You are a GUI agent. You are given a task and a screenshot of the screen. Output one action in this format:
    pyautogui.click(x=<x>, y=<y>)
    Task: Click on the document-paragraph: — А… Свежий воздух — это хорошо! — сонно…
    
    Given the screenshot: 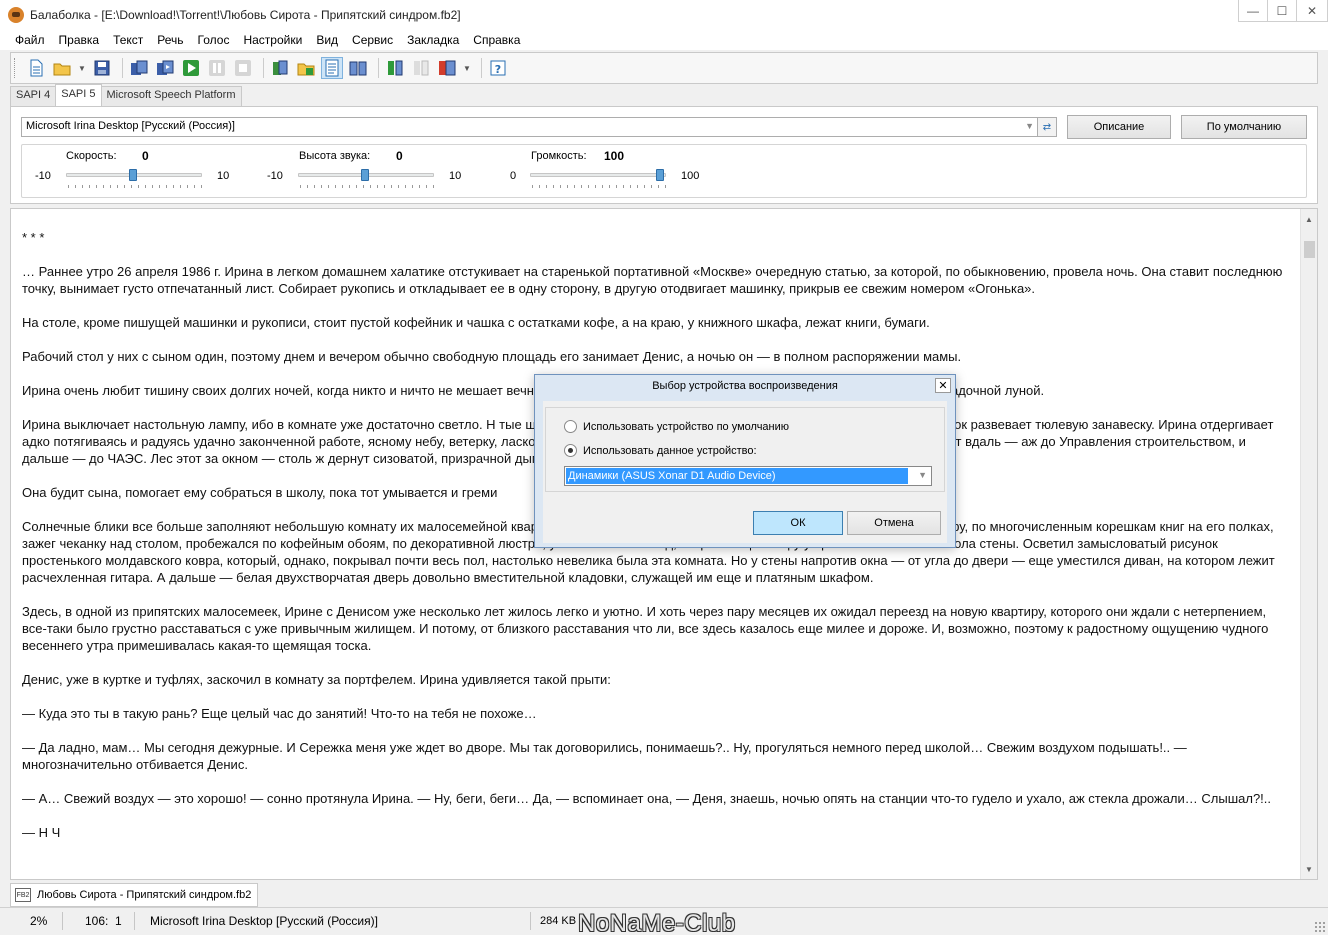 What is the action you would take?
    pyautogui.click(x=657, y=798)
    